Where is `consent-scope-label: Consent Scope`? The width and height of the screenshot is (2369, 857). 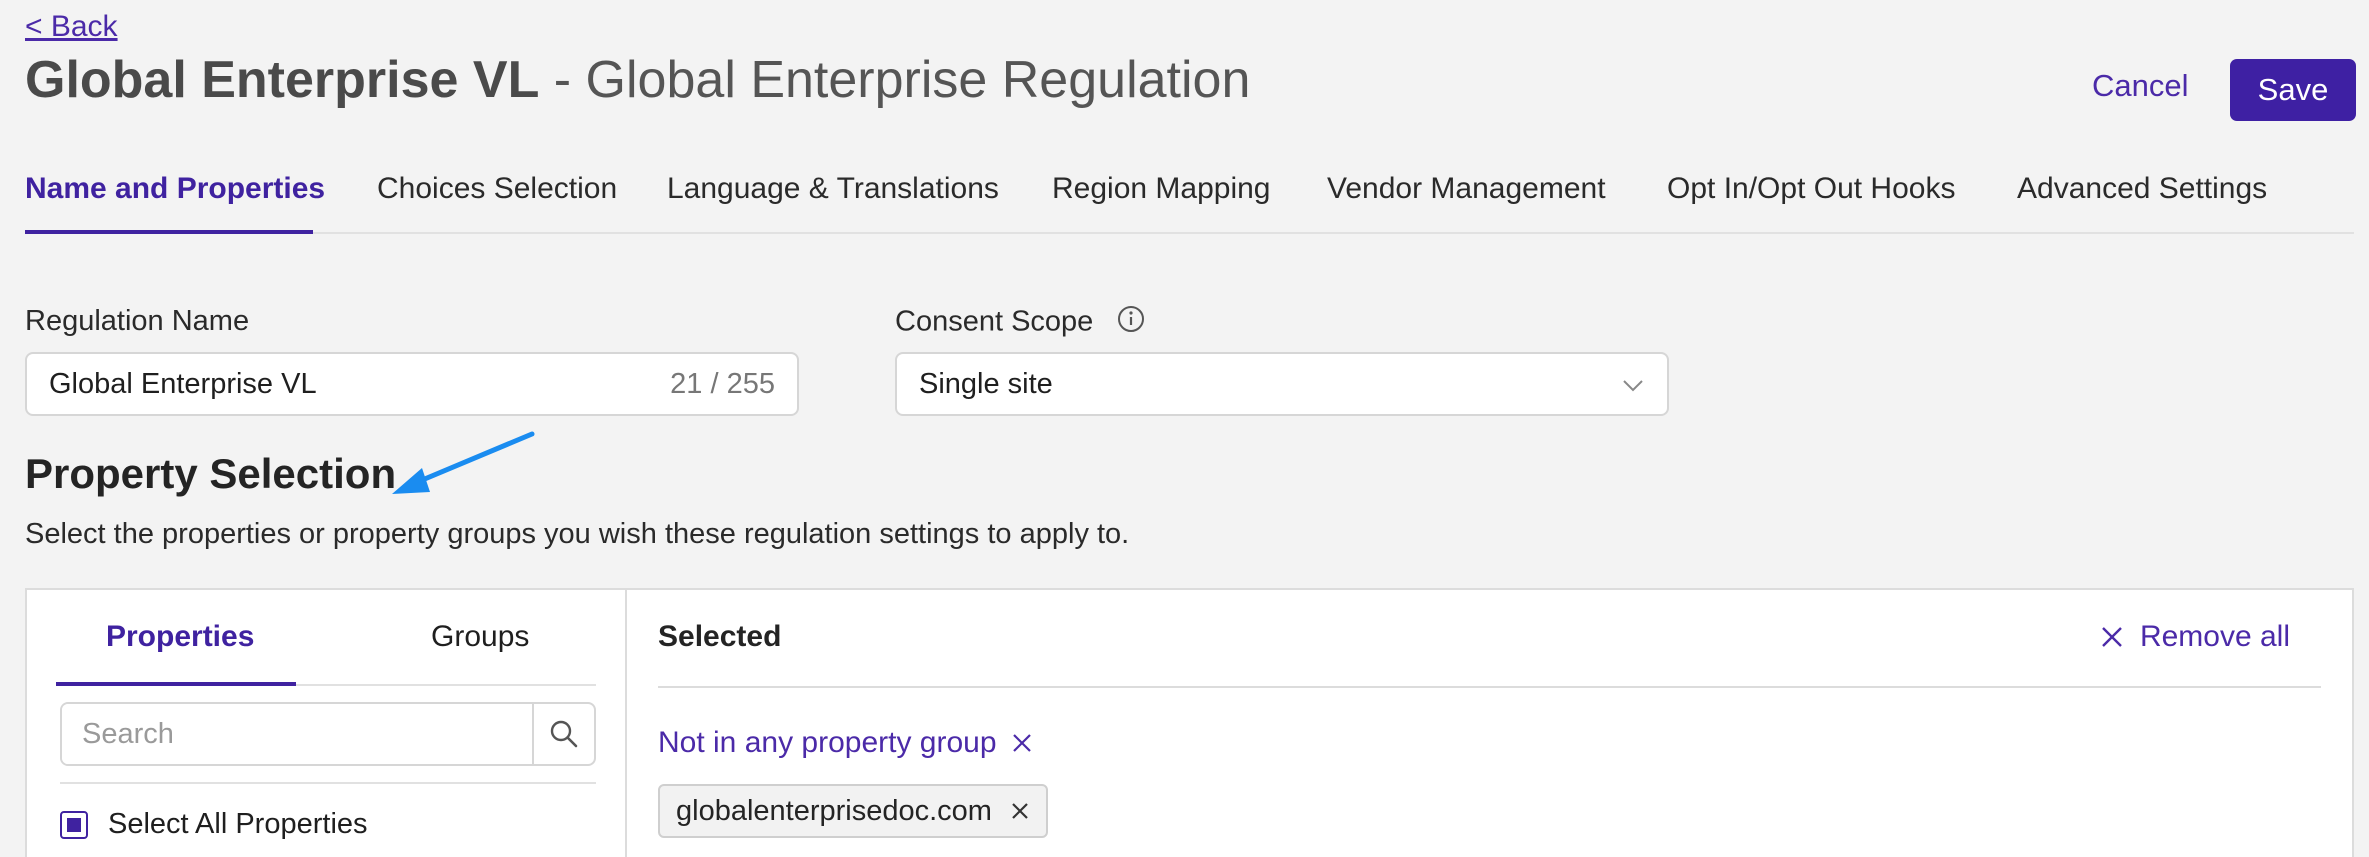 consent-scope-label: Consent Scope is located at coordinates (1020, 323).